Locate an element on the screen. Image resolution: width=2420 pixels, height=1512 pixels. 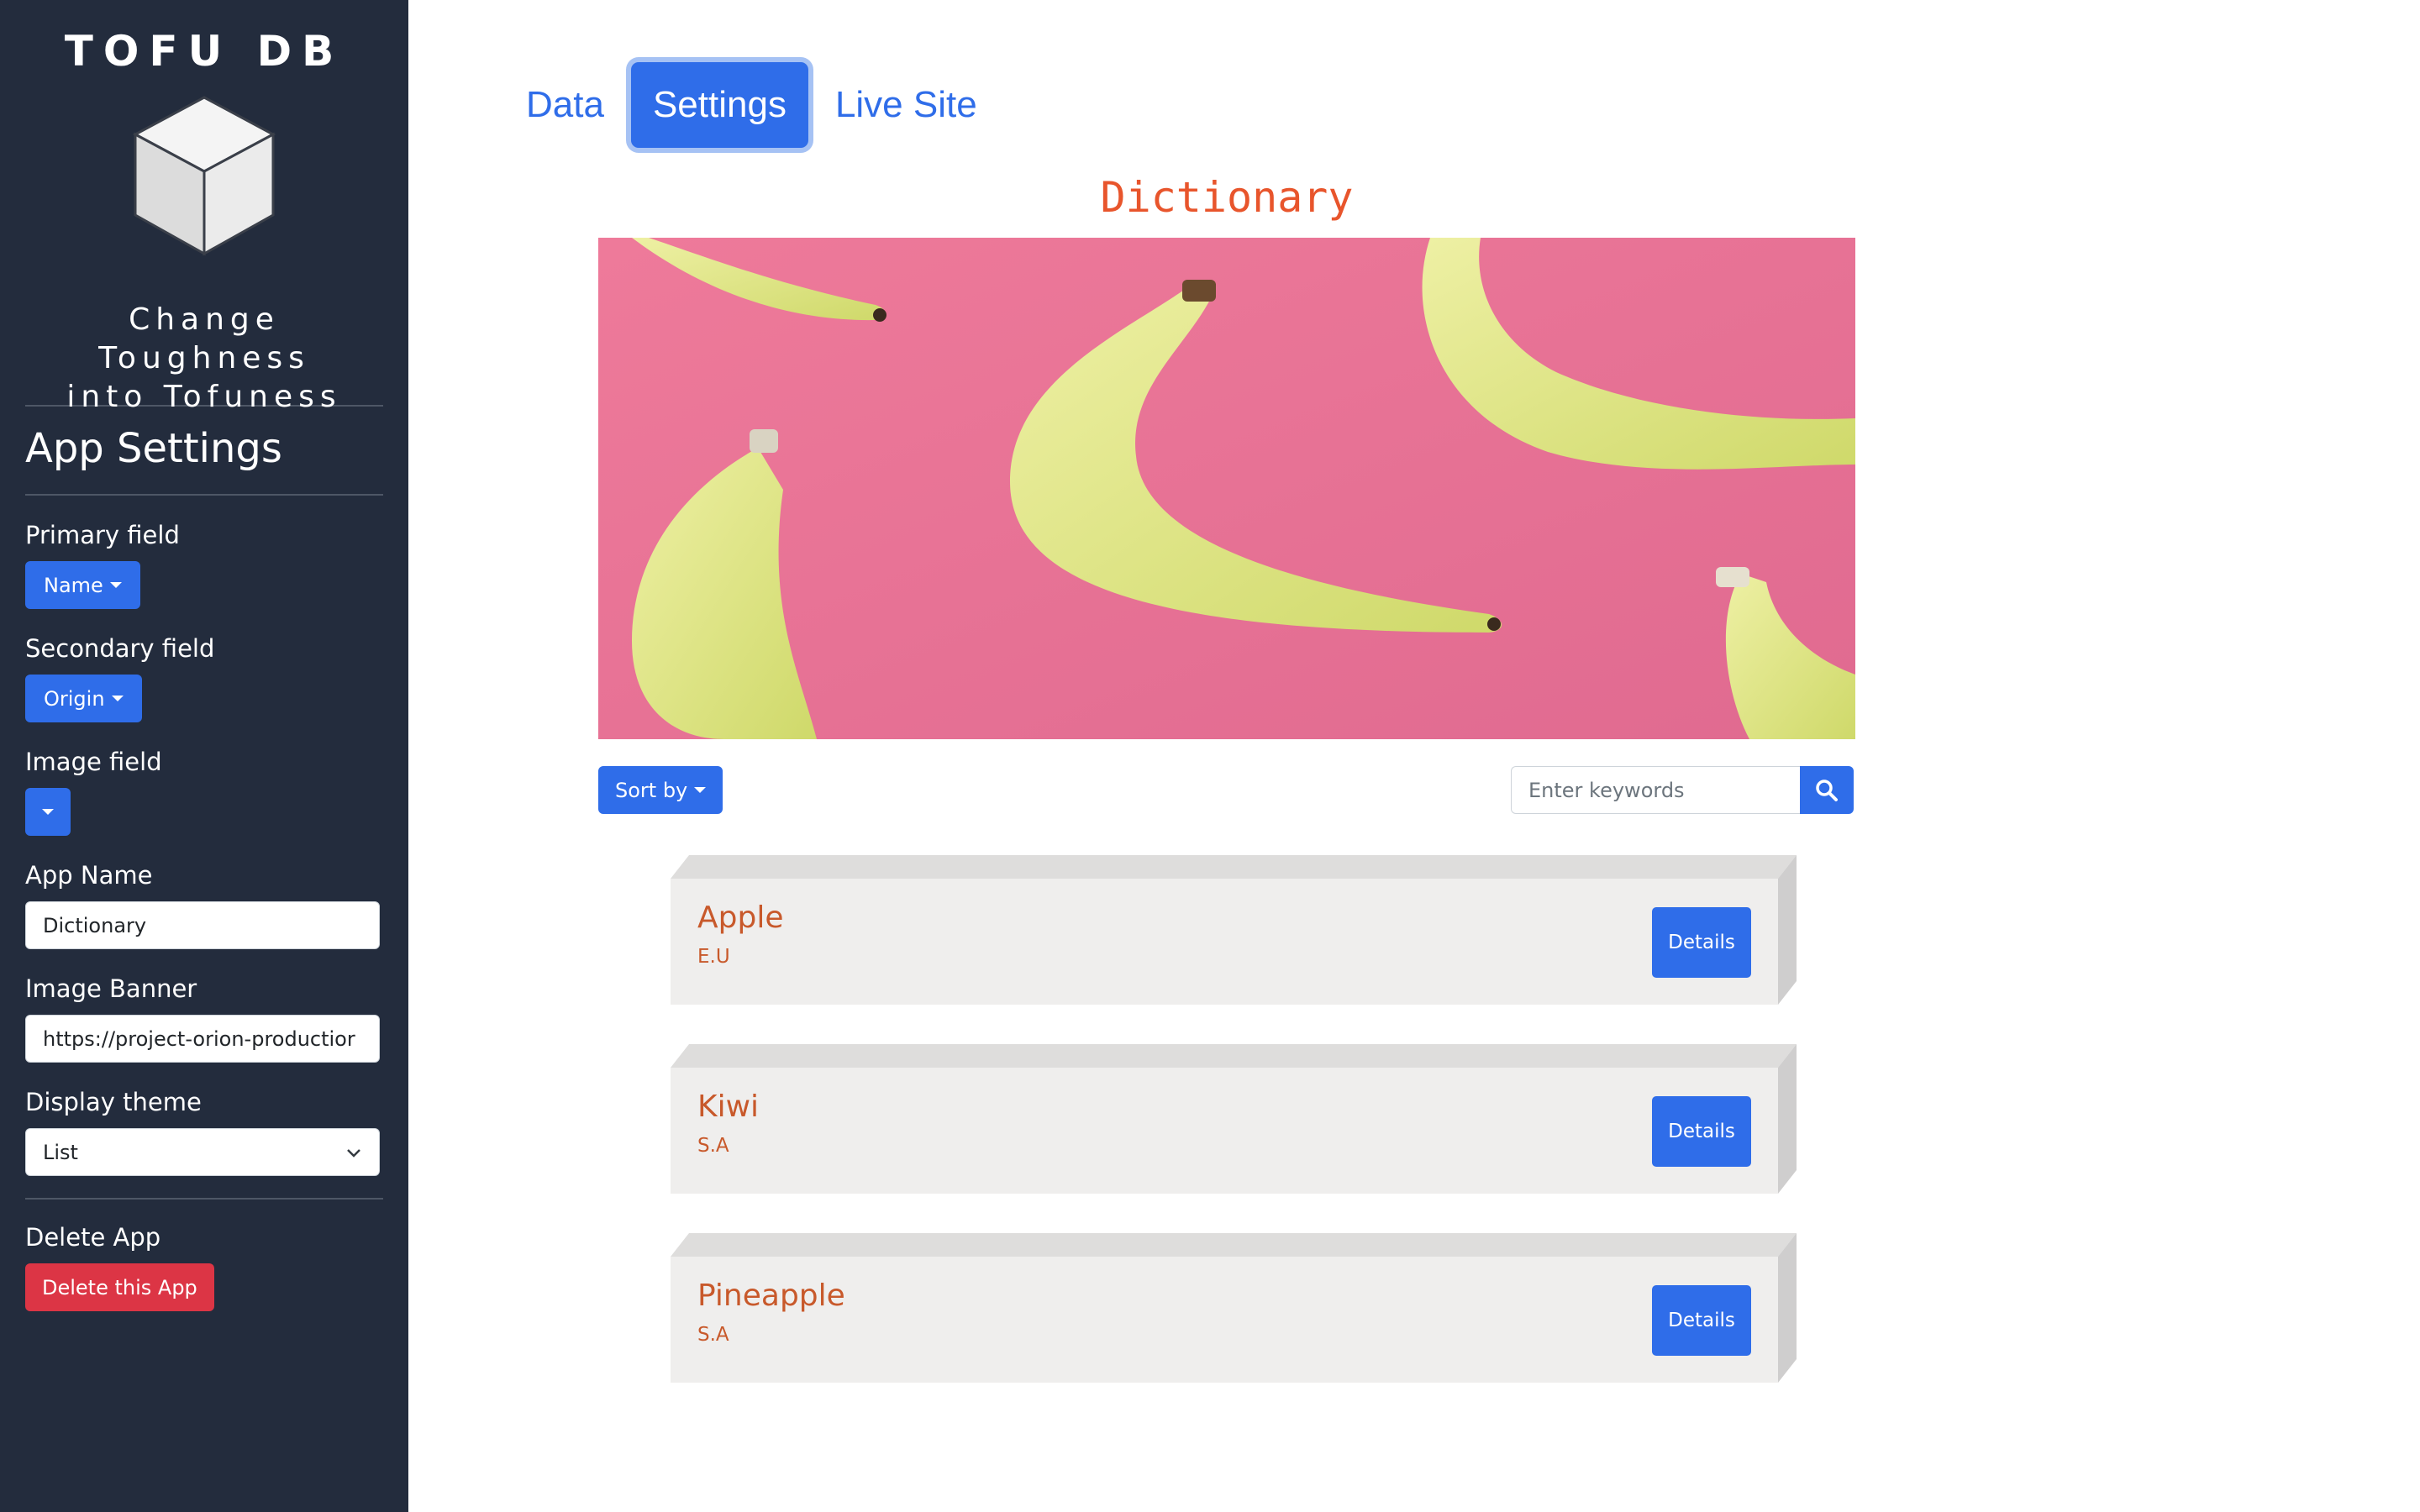
primary-field-label: Primary field is located at coordinates (102, 535).